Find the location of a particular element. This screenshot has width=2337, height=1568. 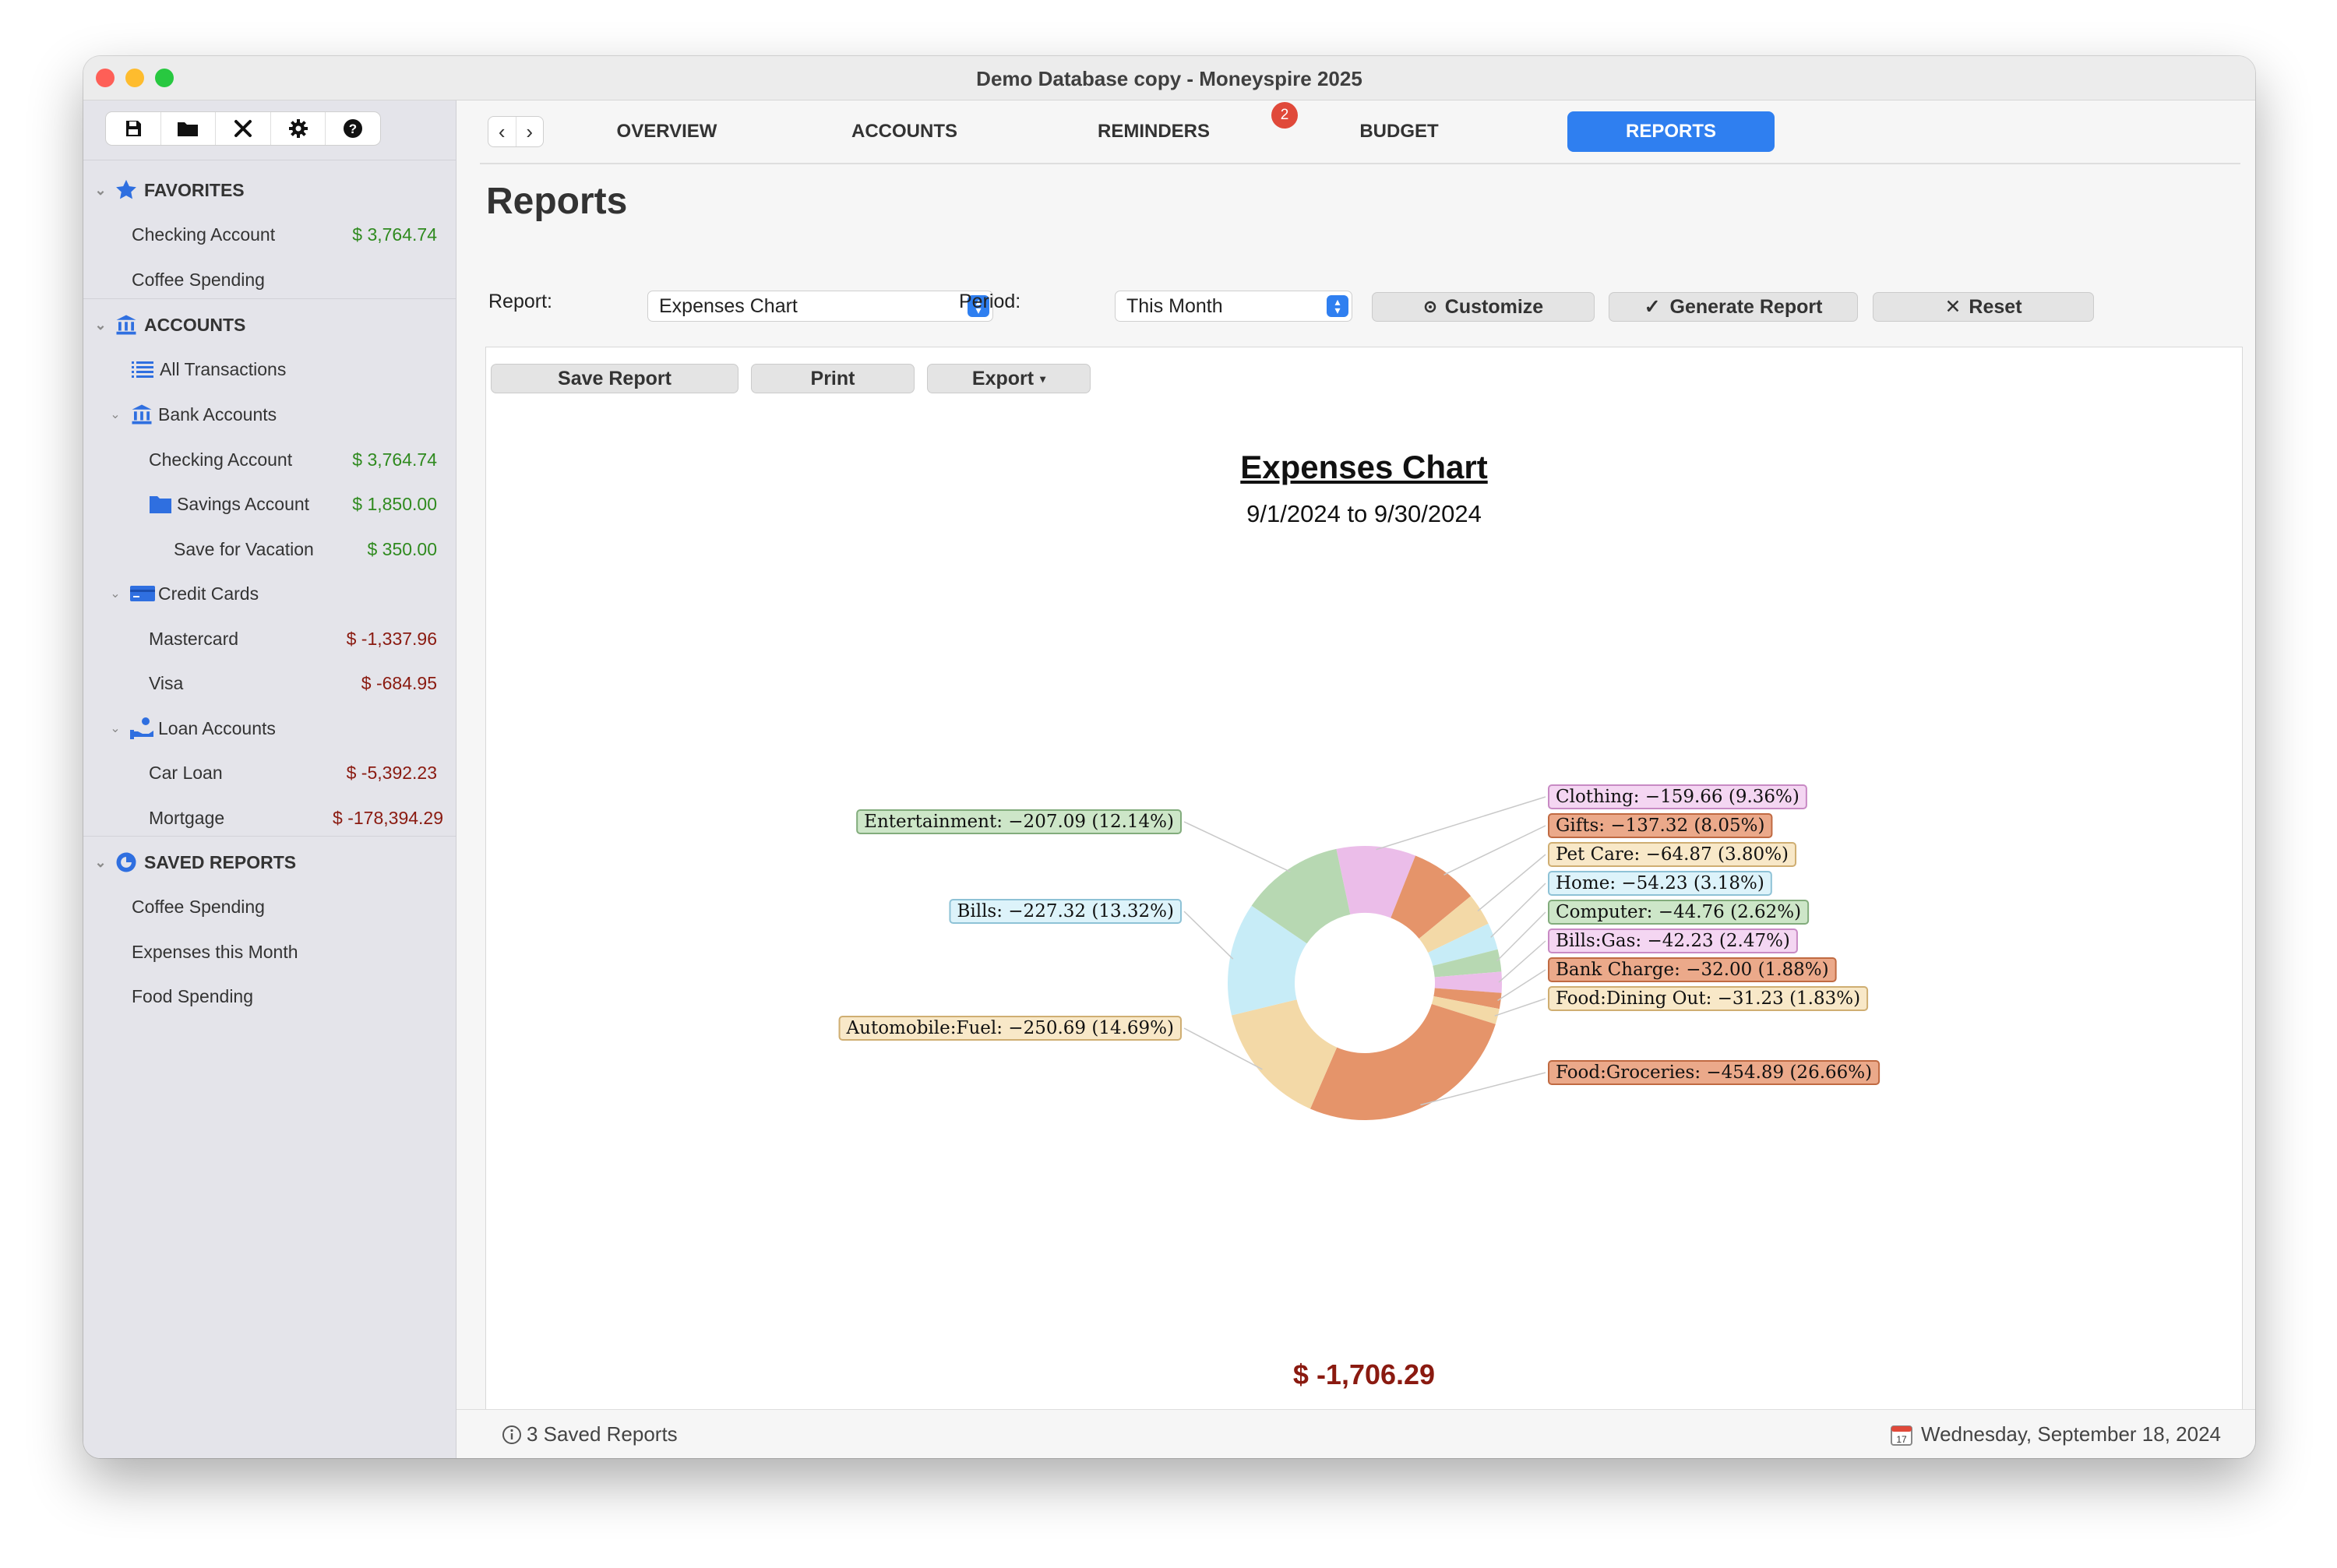

tab-overview: OVERVIEW is located at coordinates (667, 132).